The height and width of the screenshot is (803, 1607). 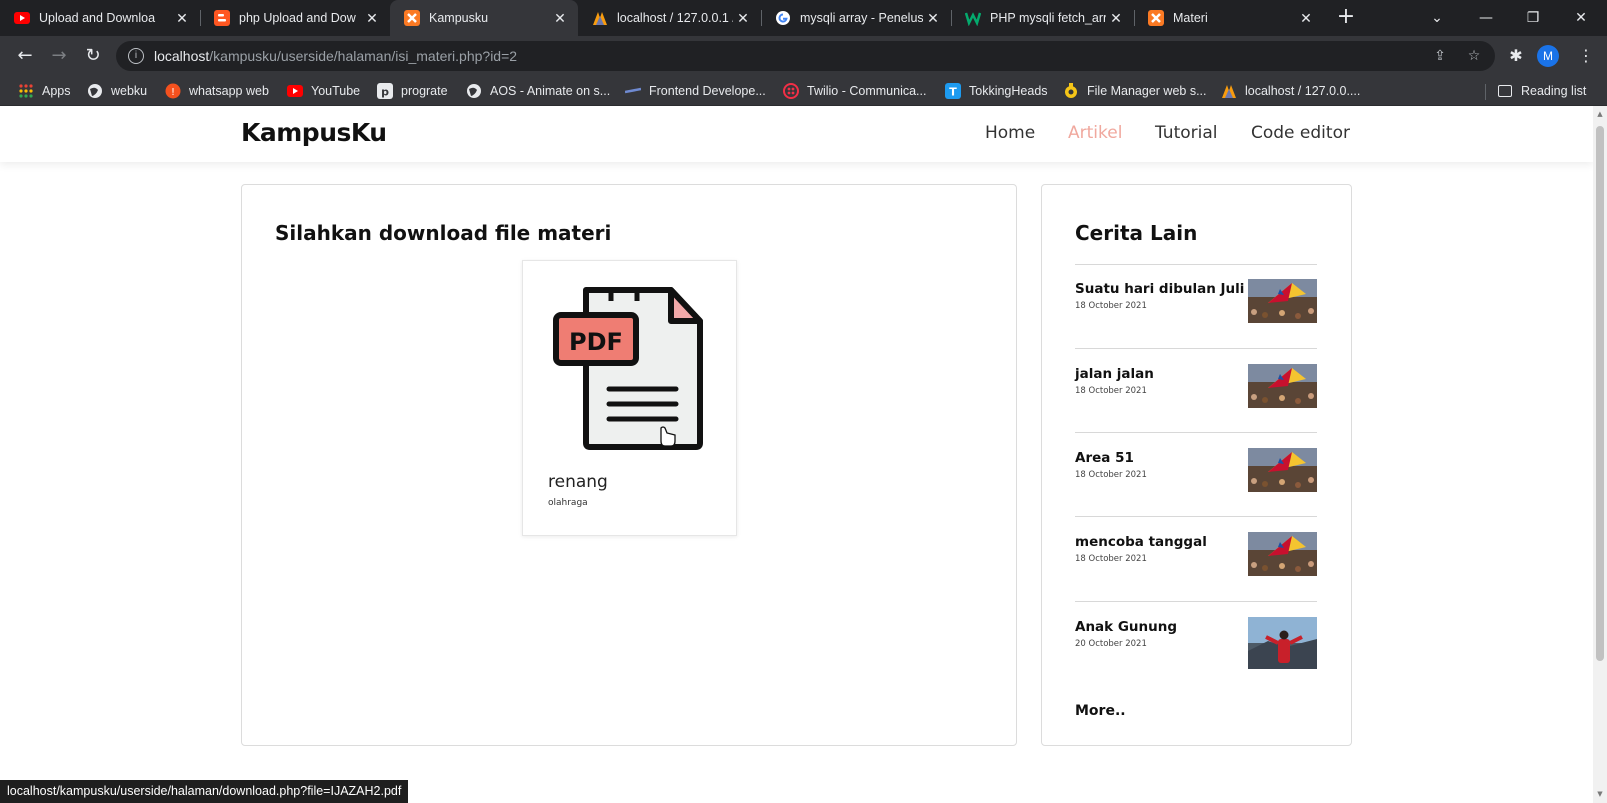 What do you see at coordinates (1196, 386) in the screenshot?
I see `story-item: jalan jalan 18 October 2021` at bounding box center [1196, 386].